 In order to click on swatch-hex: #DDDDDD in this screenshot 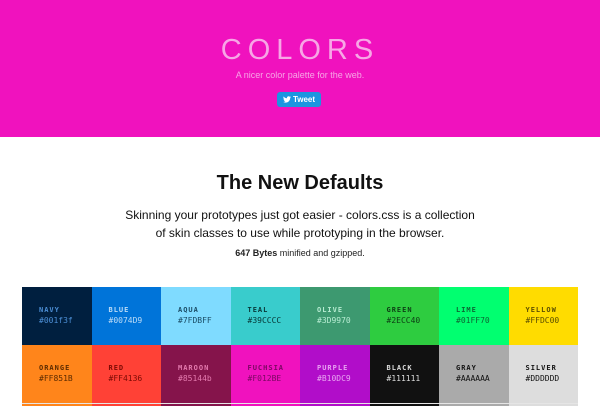, I will do `click(542, 378)`.